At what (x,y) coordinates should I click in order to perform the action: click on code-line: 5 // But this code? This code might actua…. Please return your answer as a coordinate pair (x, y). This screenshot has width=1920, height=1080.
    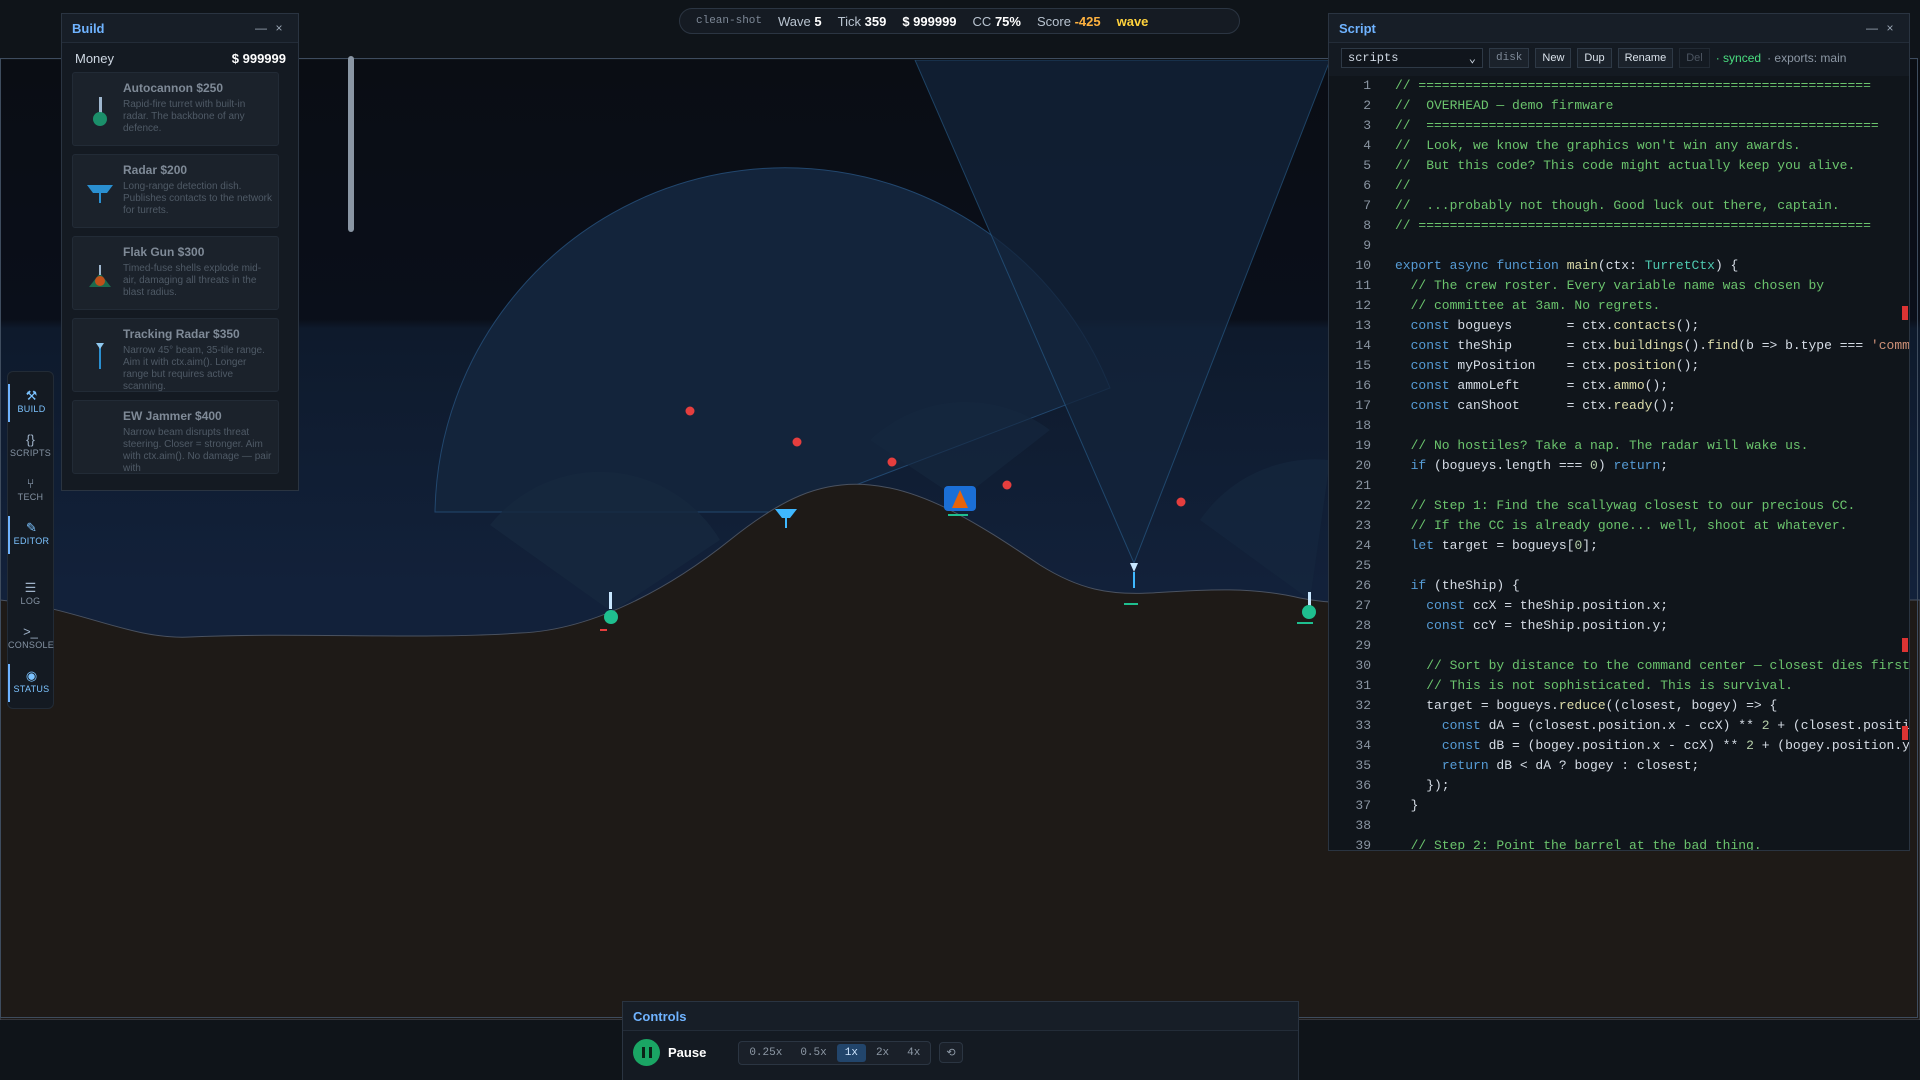
    Looking at the image, I should click on (1619, 166).